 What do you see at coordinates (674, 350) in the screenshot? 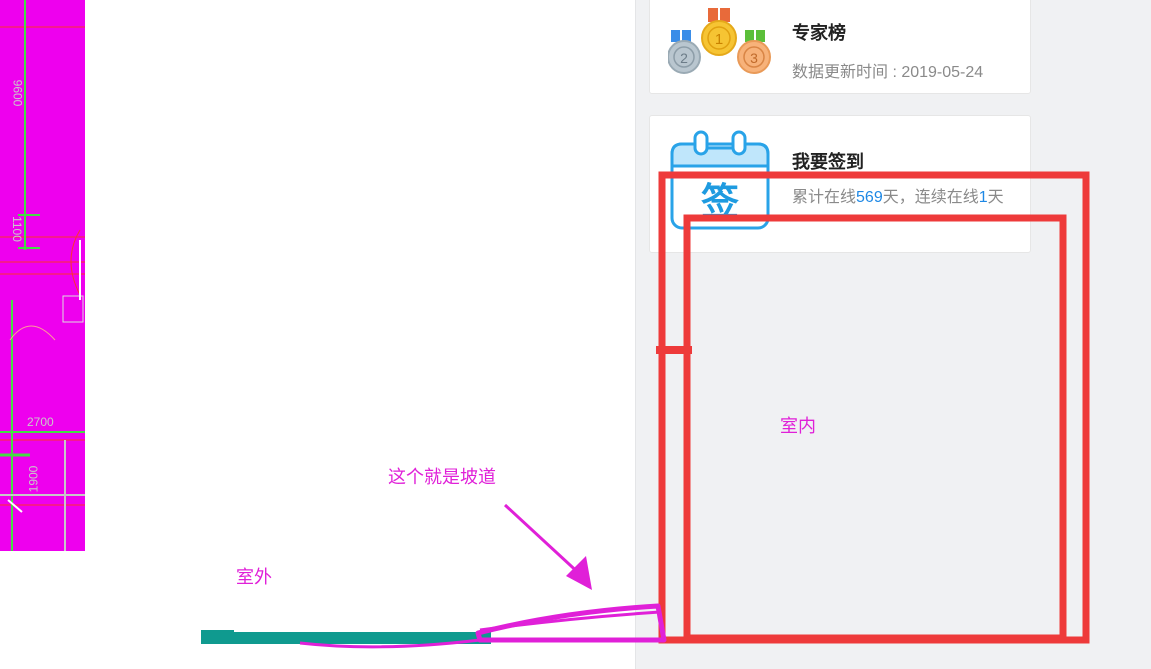
I see `red-stub-mark` at bounding box center [674, 350].